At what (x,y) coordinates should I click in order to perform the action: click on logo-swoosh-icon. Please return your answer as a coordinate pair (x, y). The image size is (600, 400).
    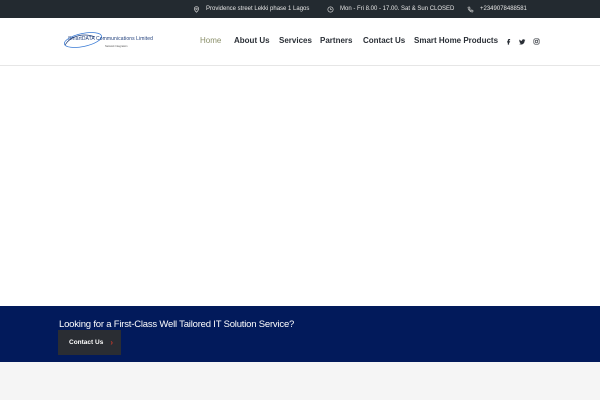
    Looking at the image, I should click on (83, 40).